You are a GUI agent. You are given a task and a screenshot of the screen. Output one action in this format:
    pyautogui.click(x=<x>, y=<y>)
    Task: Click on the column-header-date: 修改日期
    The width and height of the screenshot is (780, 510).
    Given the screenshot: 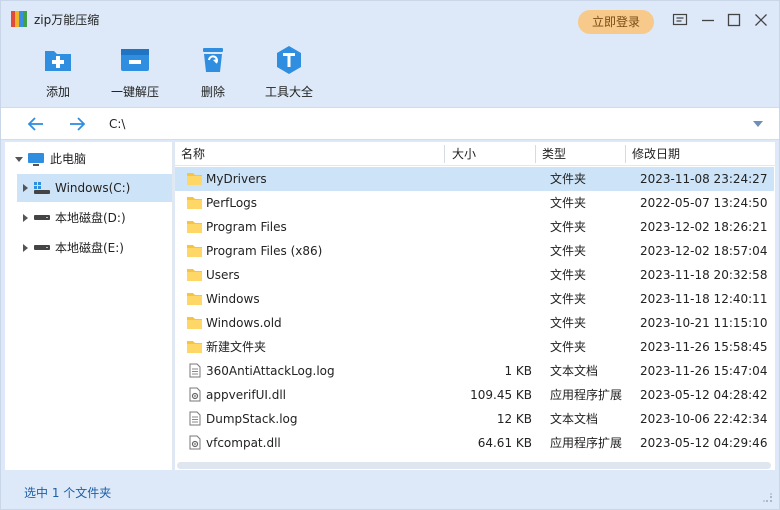 What is the action you would take?
    pyautogui.click(x=656, y=154)
    